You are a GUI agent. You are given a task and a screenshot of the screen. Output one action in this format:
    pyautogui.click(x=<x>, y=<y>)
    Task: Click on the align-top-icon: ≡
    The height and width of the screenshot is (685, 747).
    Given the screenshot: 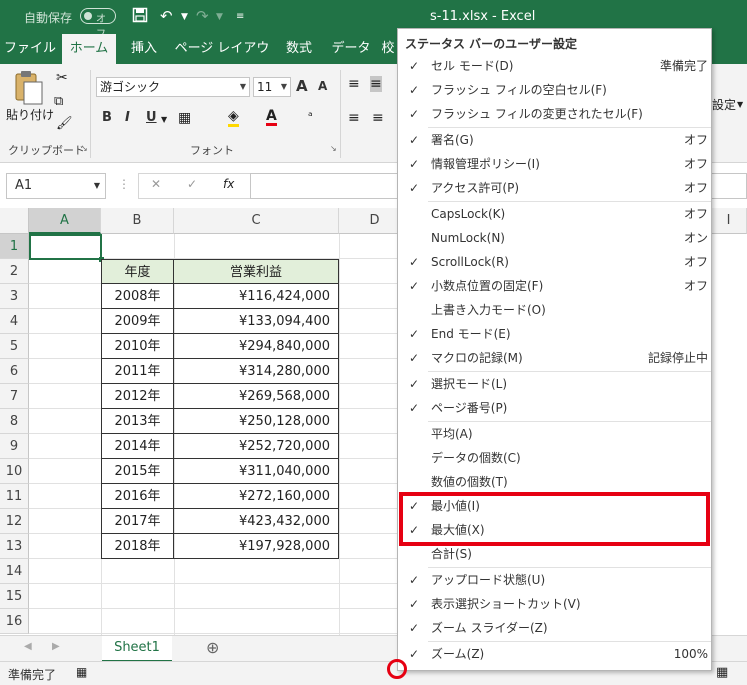 What is the action you would take?
    pyautogui.click(x=354, y=84)
    